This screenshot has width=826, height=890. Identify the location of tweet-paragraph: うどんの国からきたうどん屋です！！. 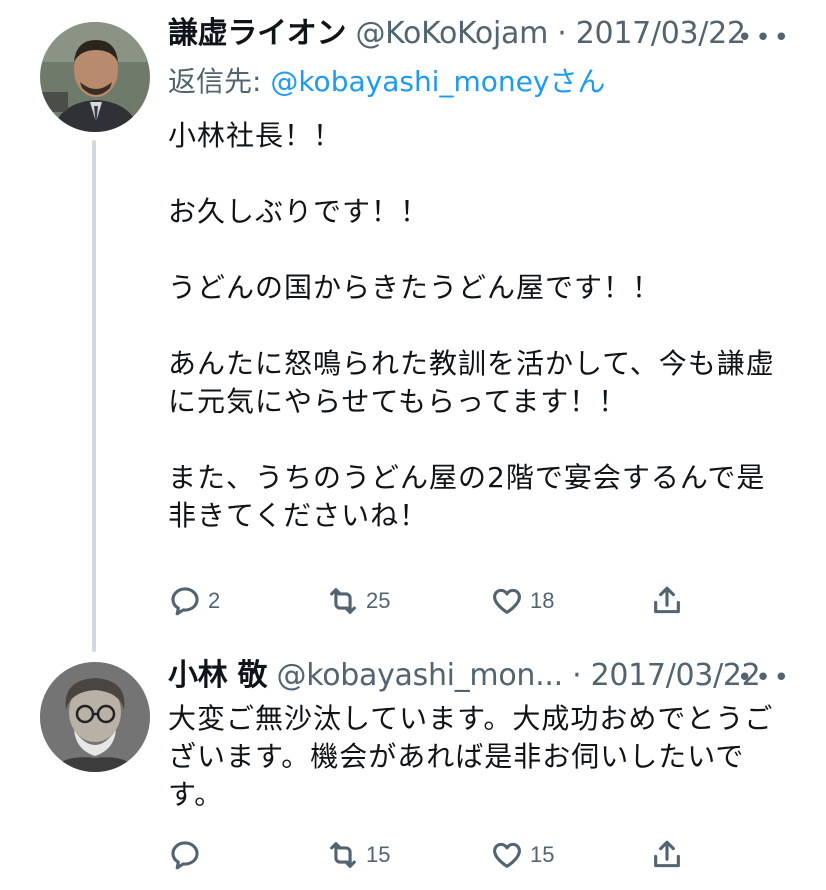
(415, 287).